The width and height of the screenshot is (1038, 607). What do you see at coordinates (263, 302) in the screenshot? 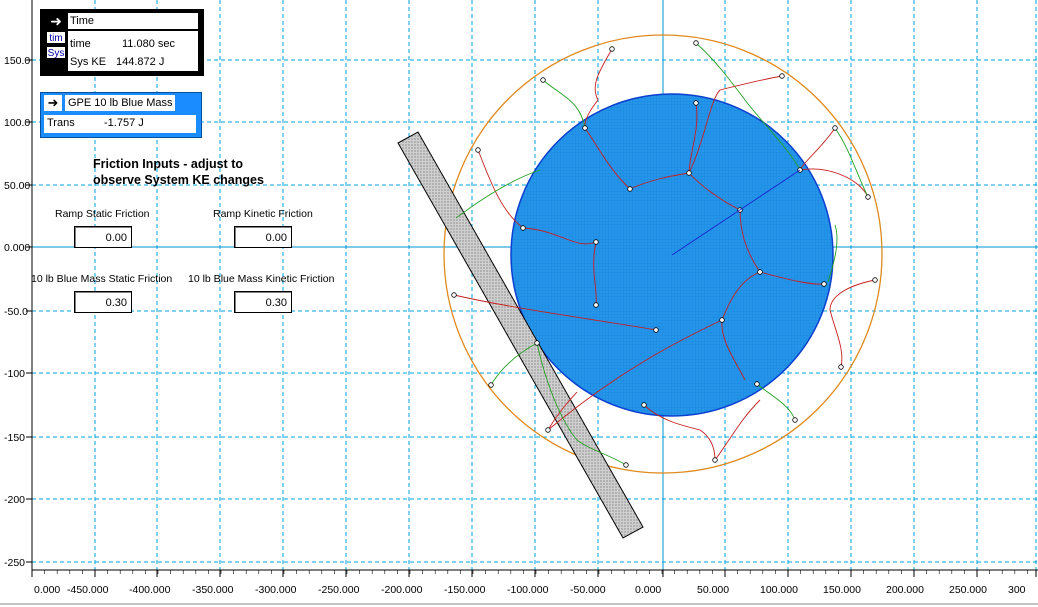
I see `mass-kinetic-friction-input: 0.30` at bounding box center [263, 302].